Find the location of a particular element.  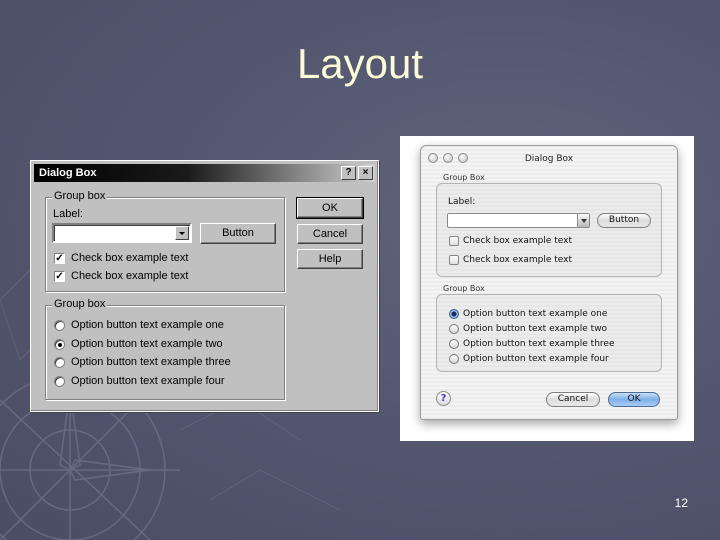

mac-dialog-title: Dialog Box is located at coordinates (549, 159).